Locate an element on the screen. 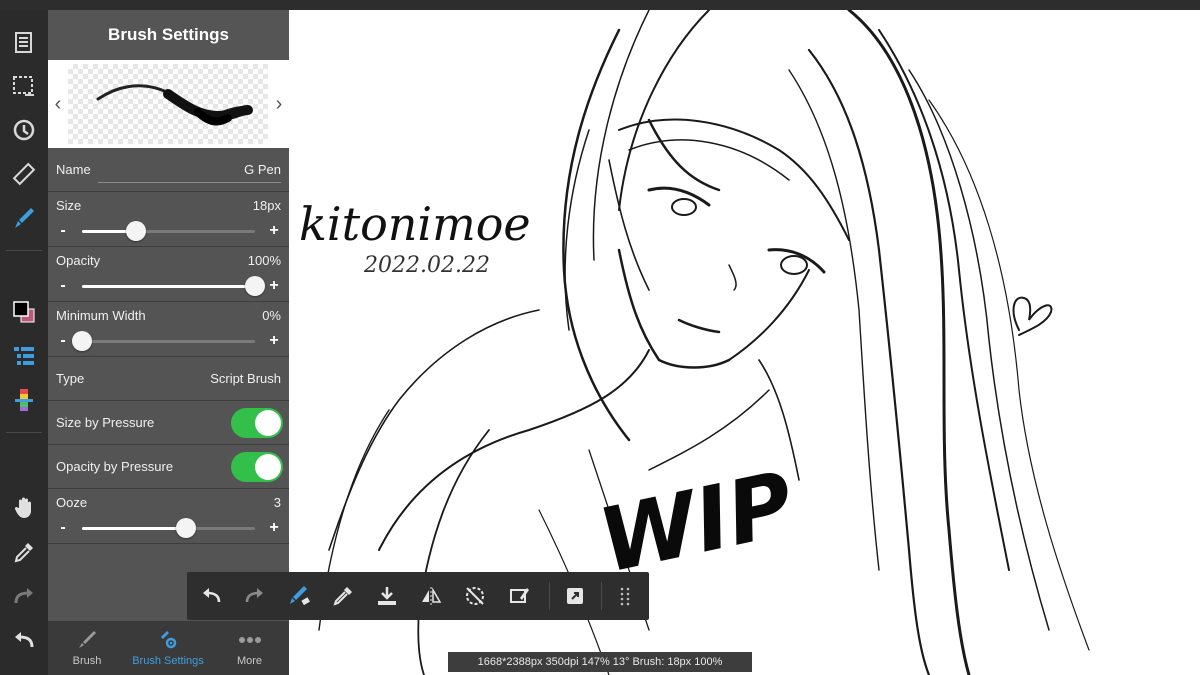  preview-prev-arrow: ‹ is located at coordinates (58, 104).